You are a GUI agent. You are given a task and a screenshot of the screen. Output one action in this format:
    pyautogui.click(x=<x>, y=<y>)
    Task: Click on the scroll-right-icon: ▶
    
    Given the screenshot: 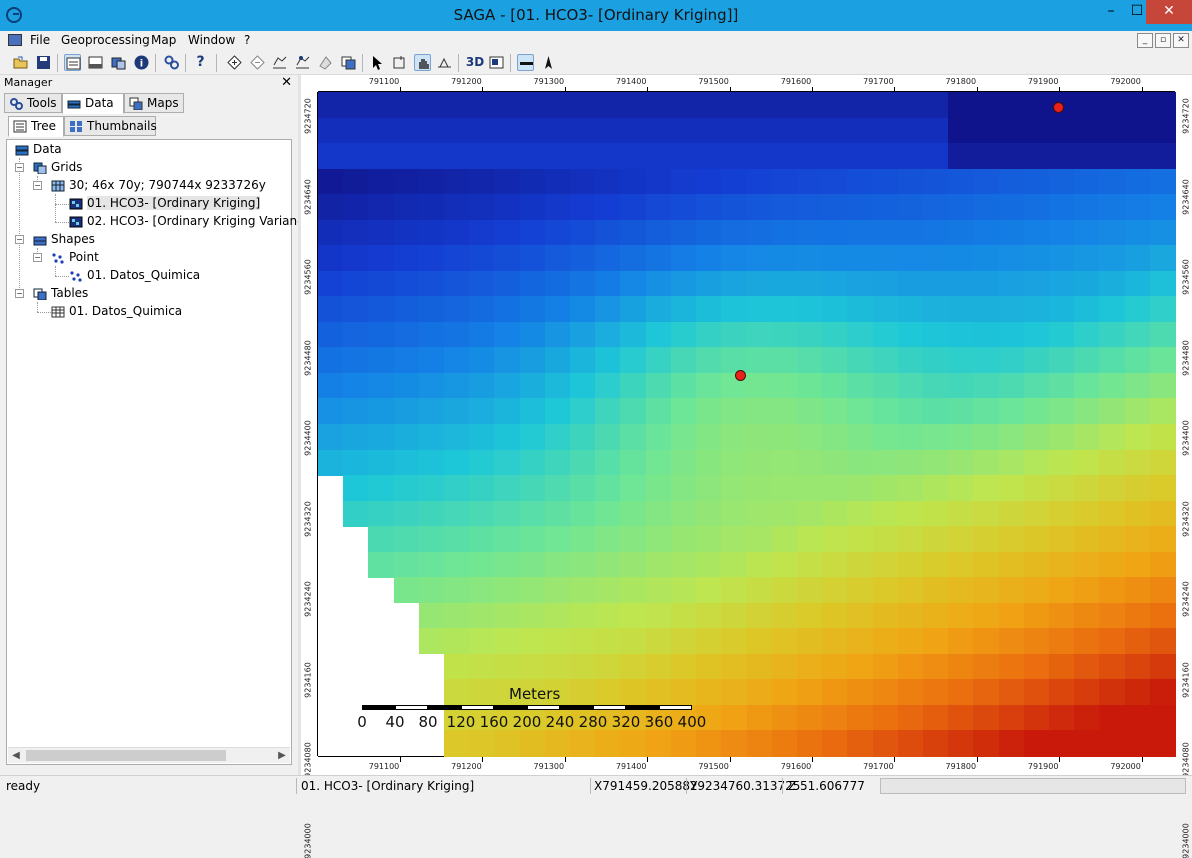 What is the action you would take?
    pyautogui.click(x=282, y=756)
    